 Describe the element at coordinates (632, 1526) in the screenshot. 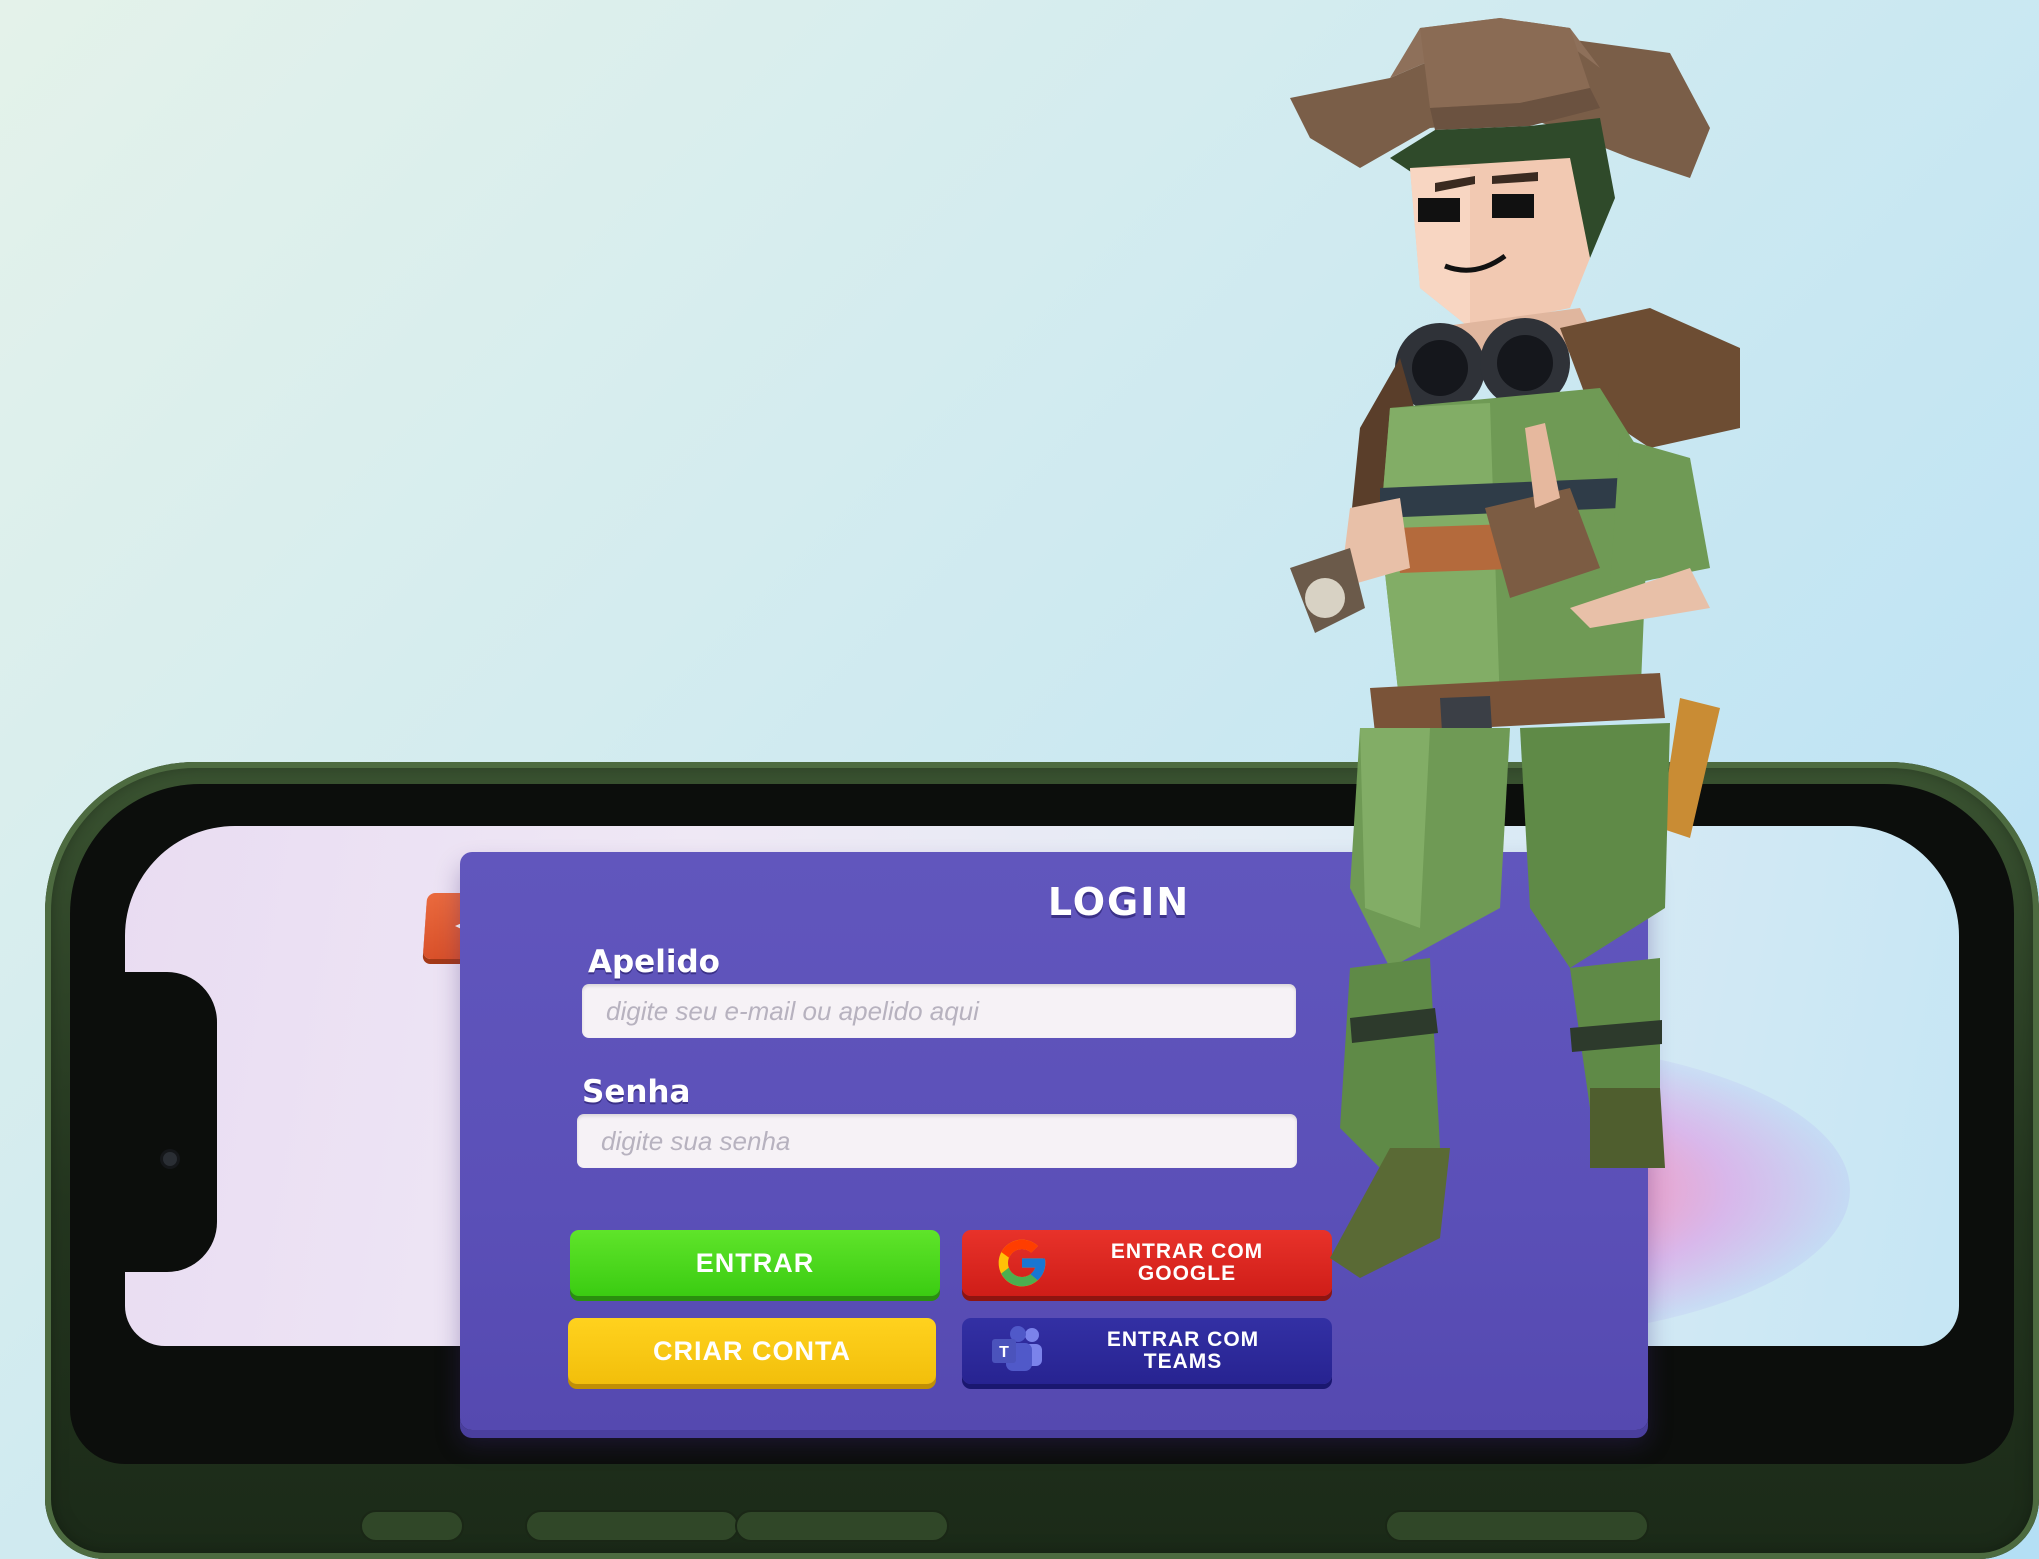

I see `phone-volume-up-button` at that location.